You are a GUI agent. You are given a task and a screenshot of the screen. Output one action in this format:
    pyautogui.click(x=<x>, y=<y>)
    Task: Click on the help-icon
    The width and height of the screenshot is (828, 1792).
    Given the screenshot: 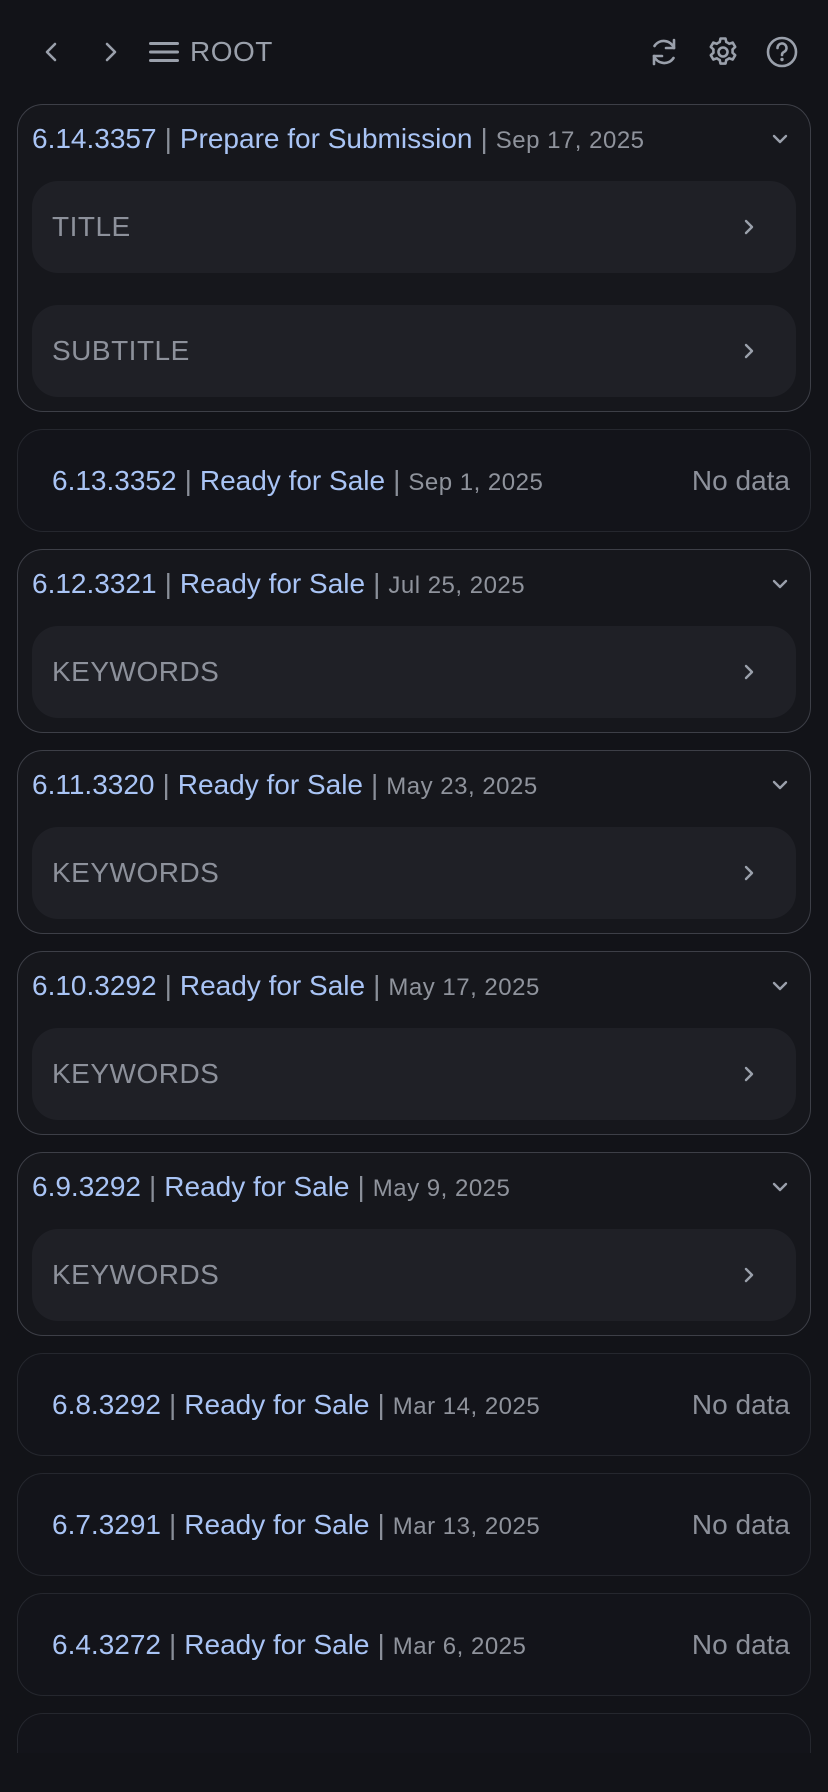 What is the action you would take?
    pyautogui.click(x=782, y=52)
    